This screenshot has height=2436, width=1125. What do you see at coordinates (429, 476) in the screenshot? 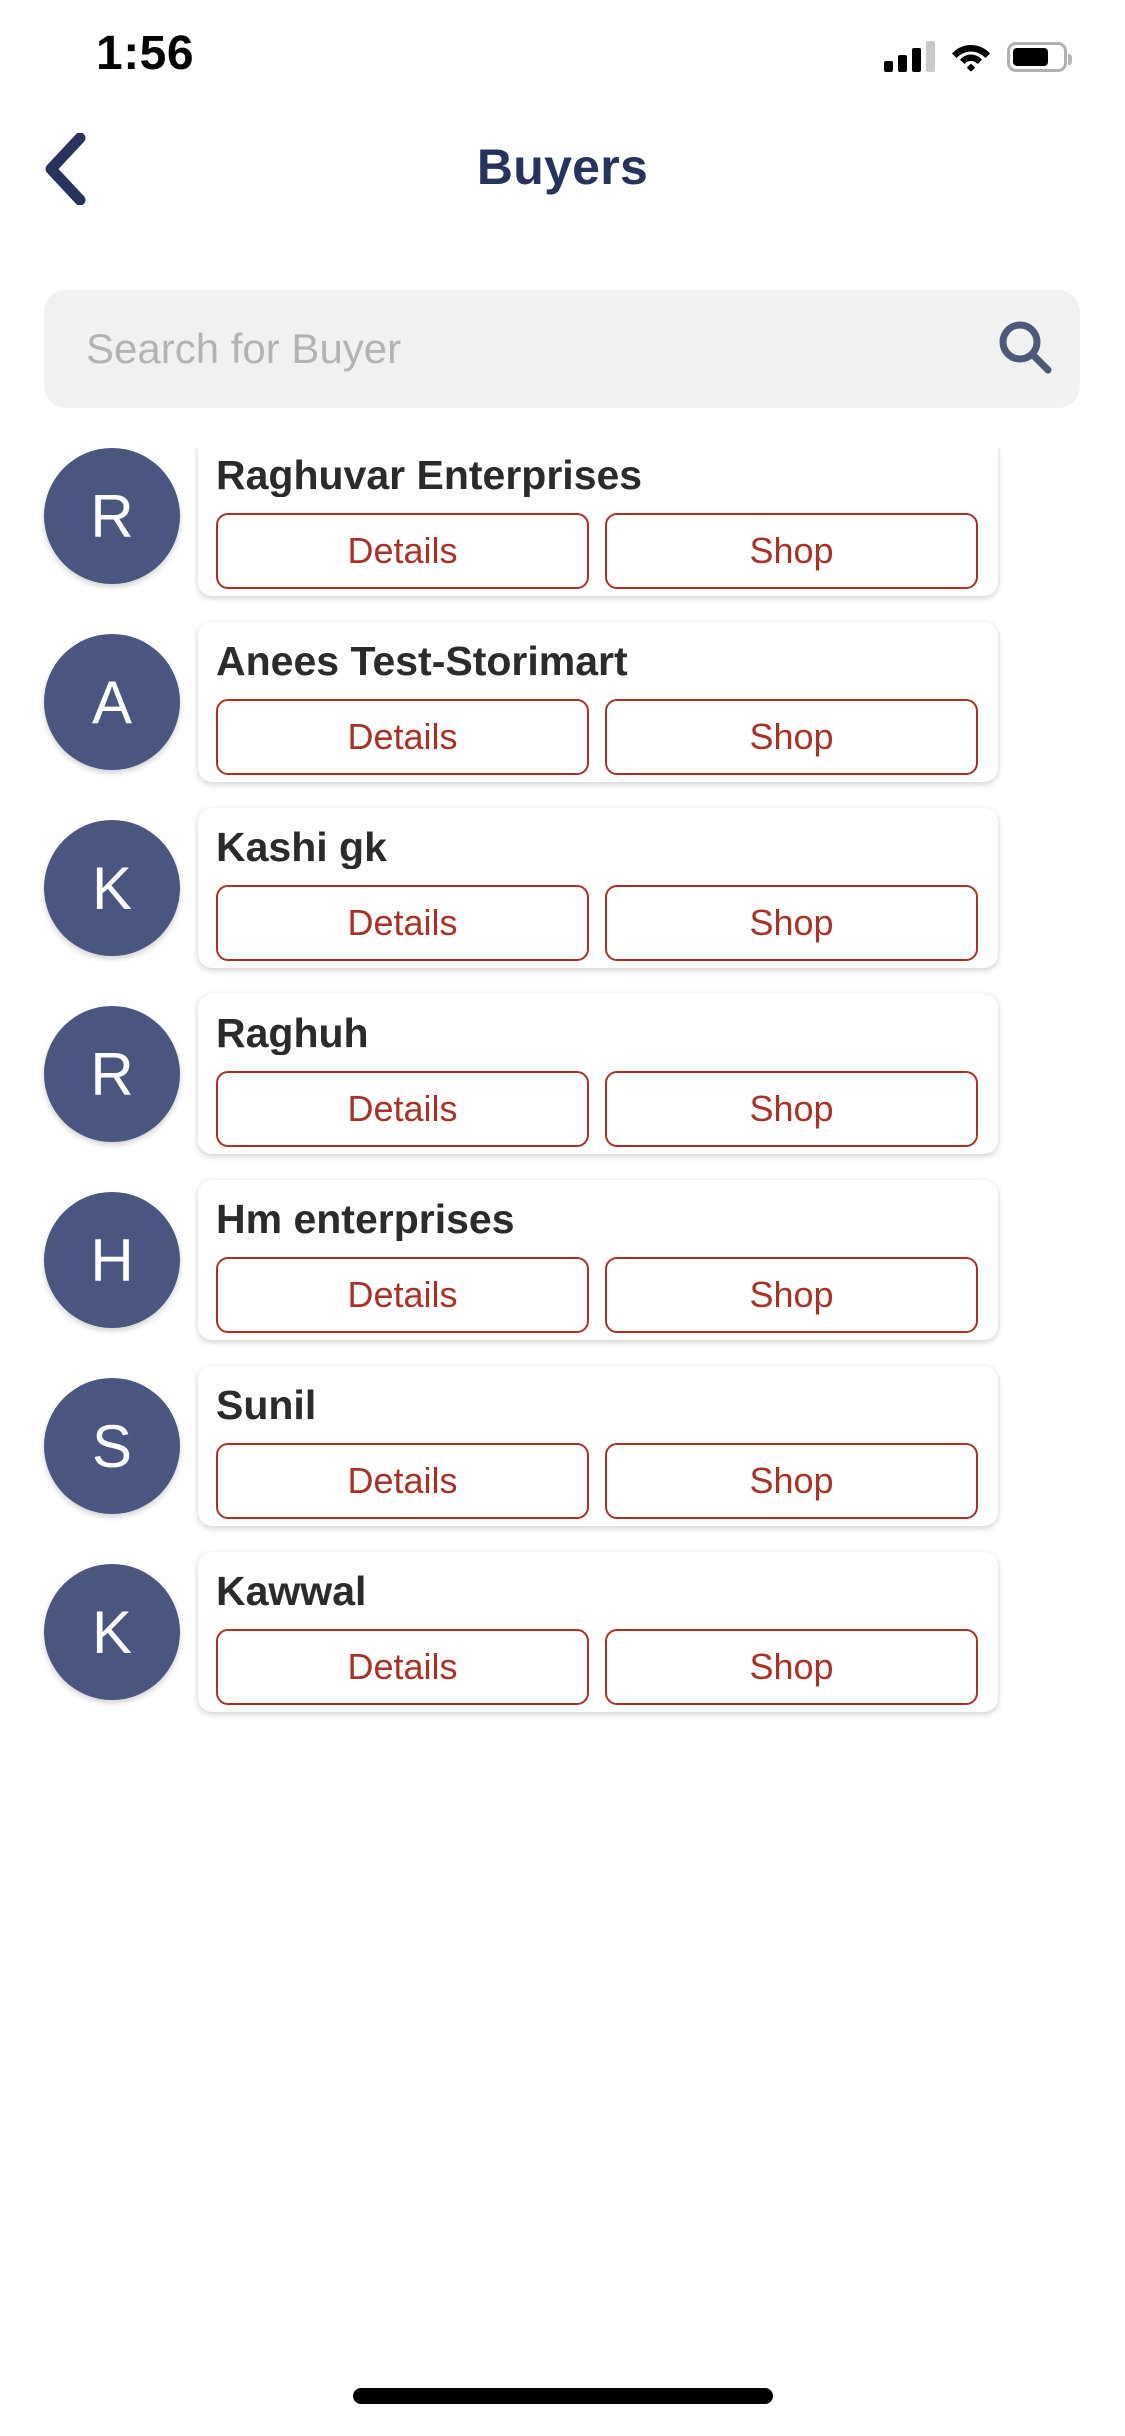
I see `buyer-name: Raghuvar Enterprises` at bounding box center [429, 476].